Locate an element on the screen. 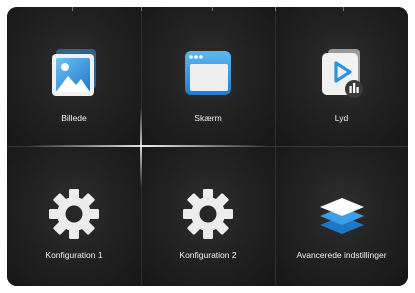  audio-play-icon is located at coordinates (342, 73).